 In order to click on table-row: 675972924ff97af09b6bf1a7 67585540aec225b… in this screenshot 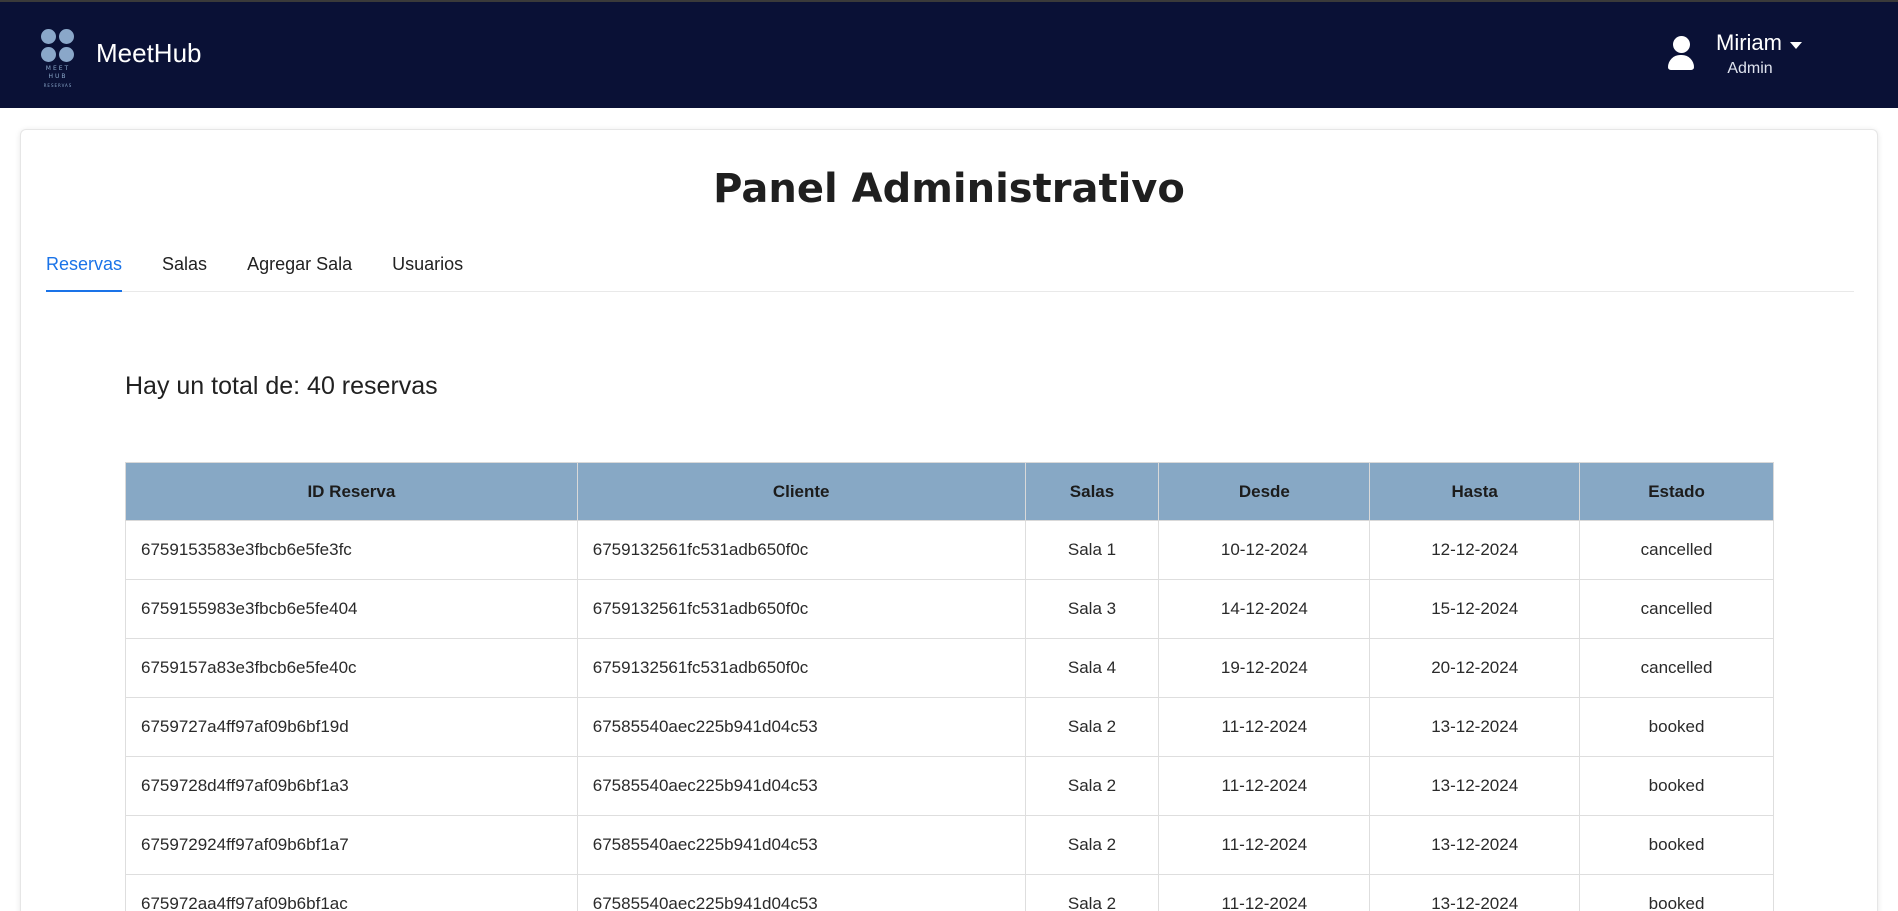, I will do `click(949, 845)`.